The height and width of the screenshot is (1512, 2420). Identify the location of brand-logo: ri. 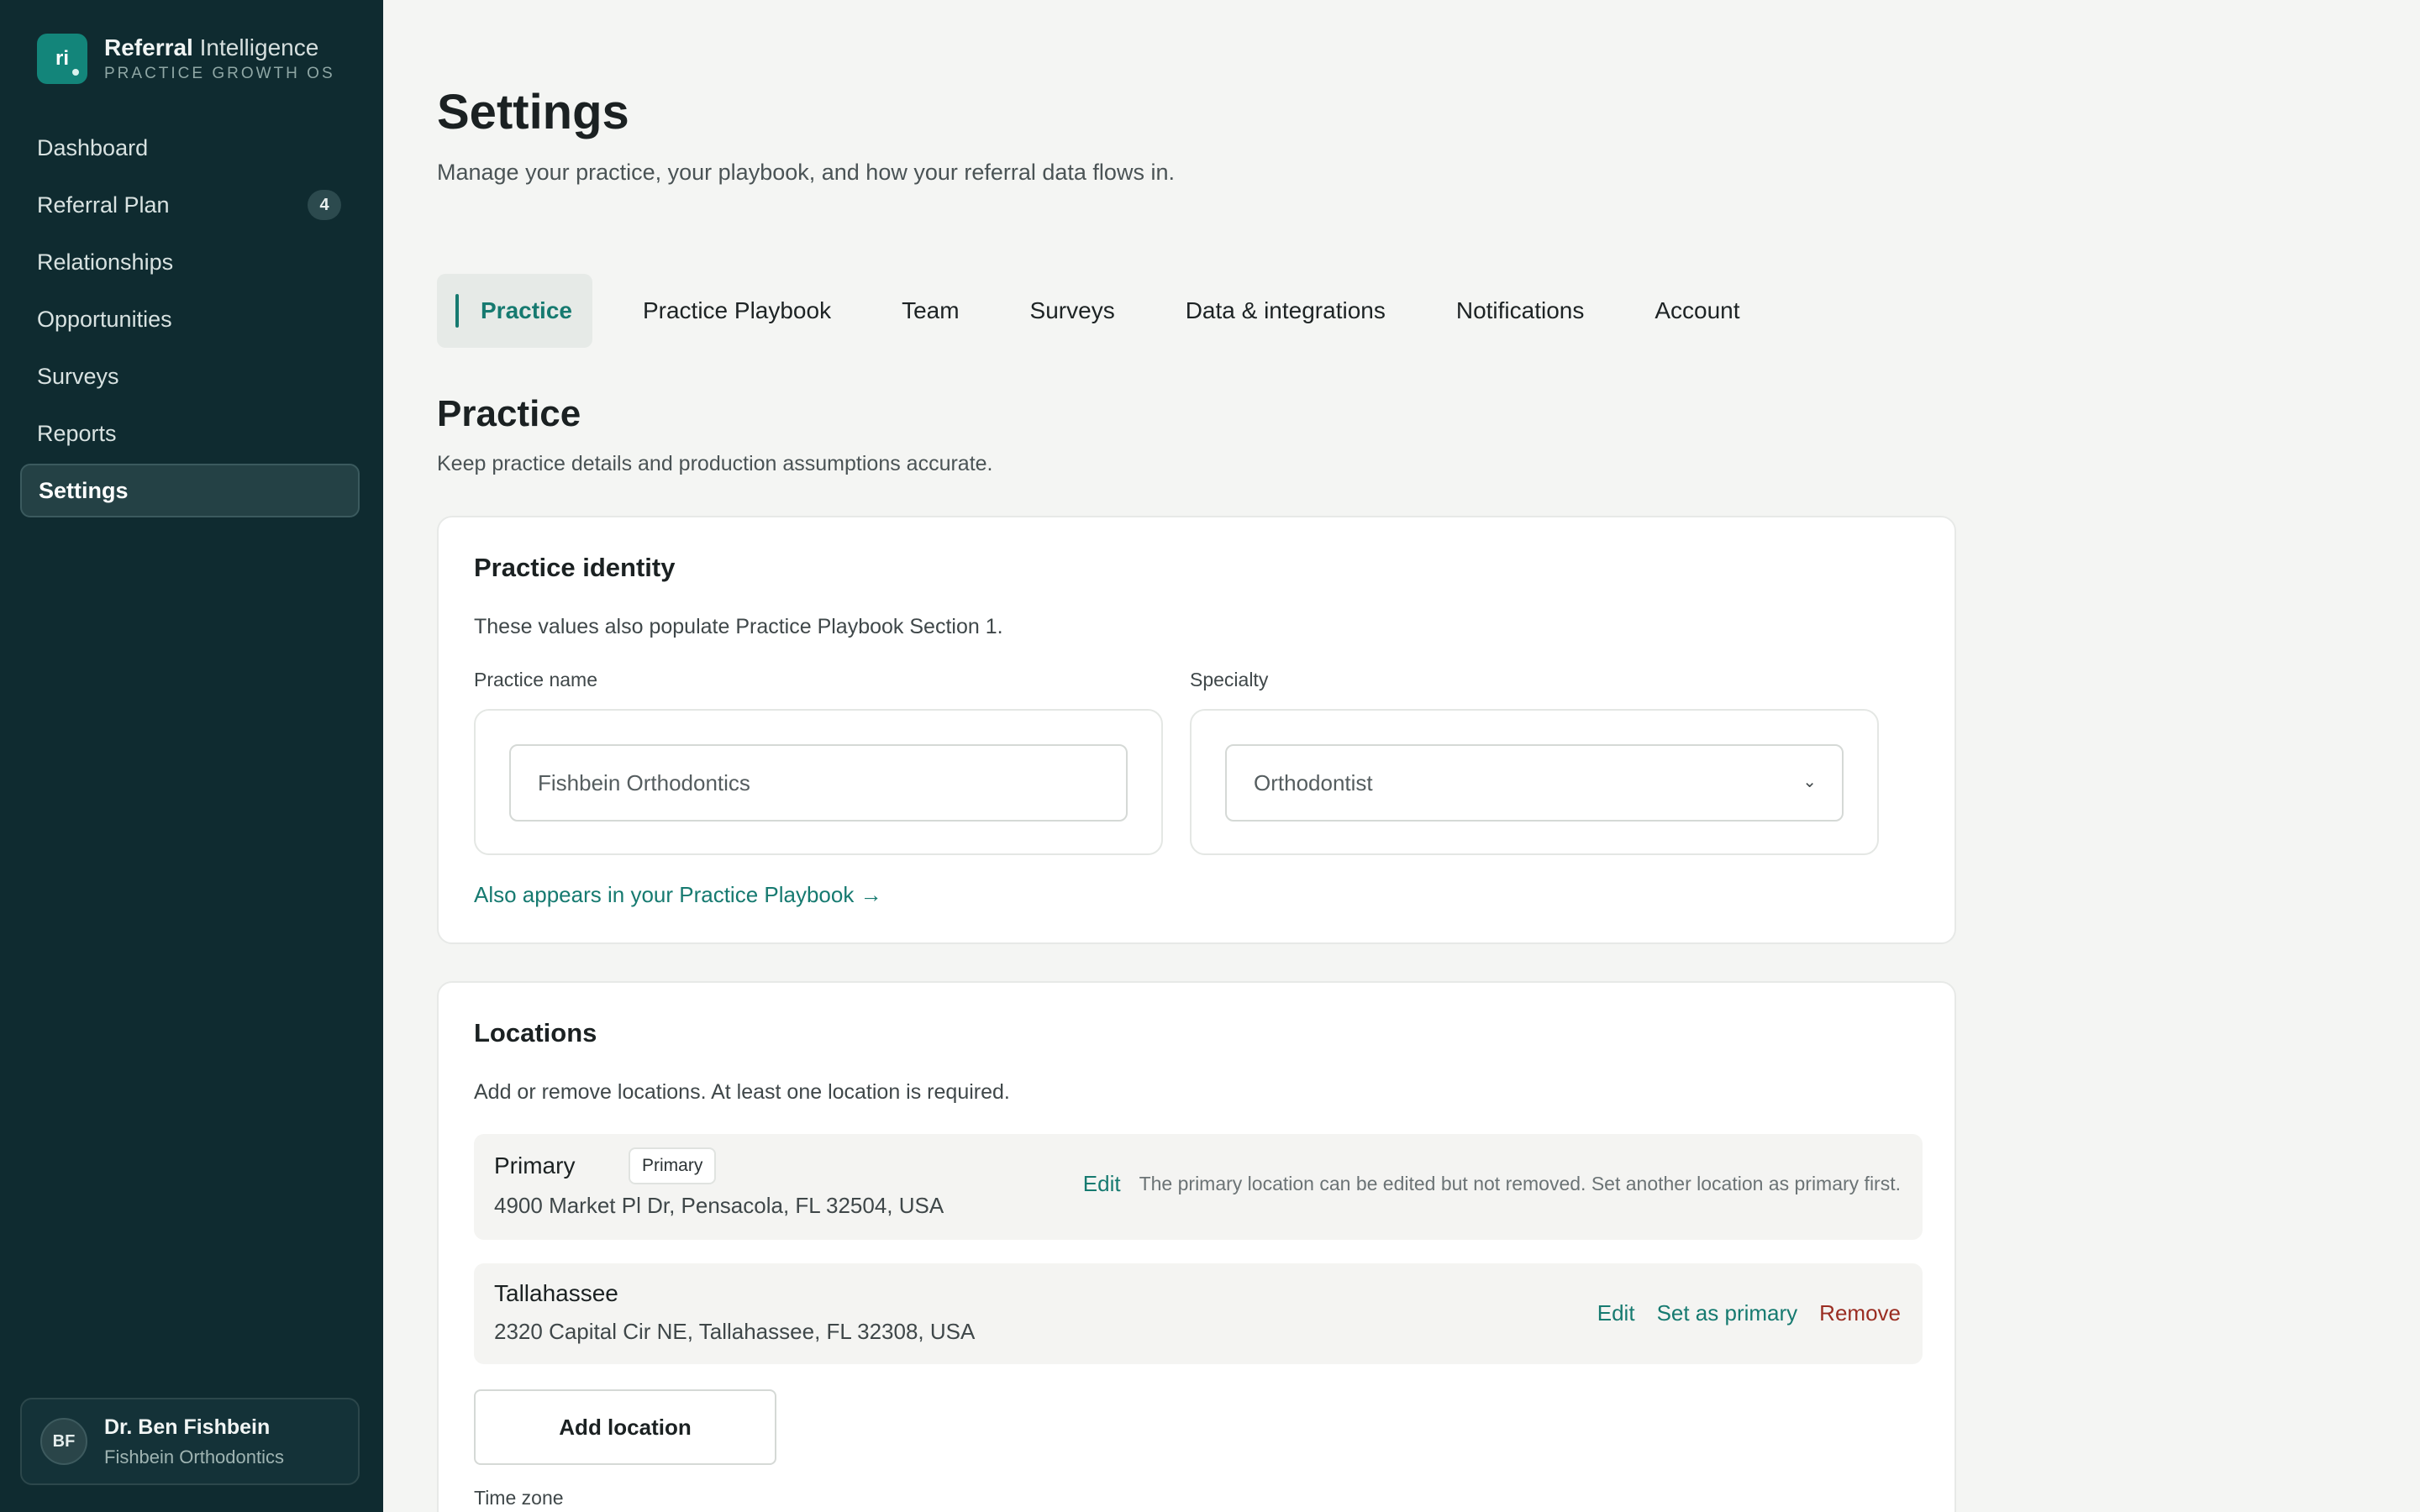
(62, 59).